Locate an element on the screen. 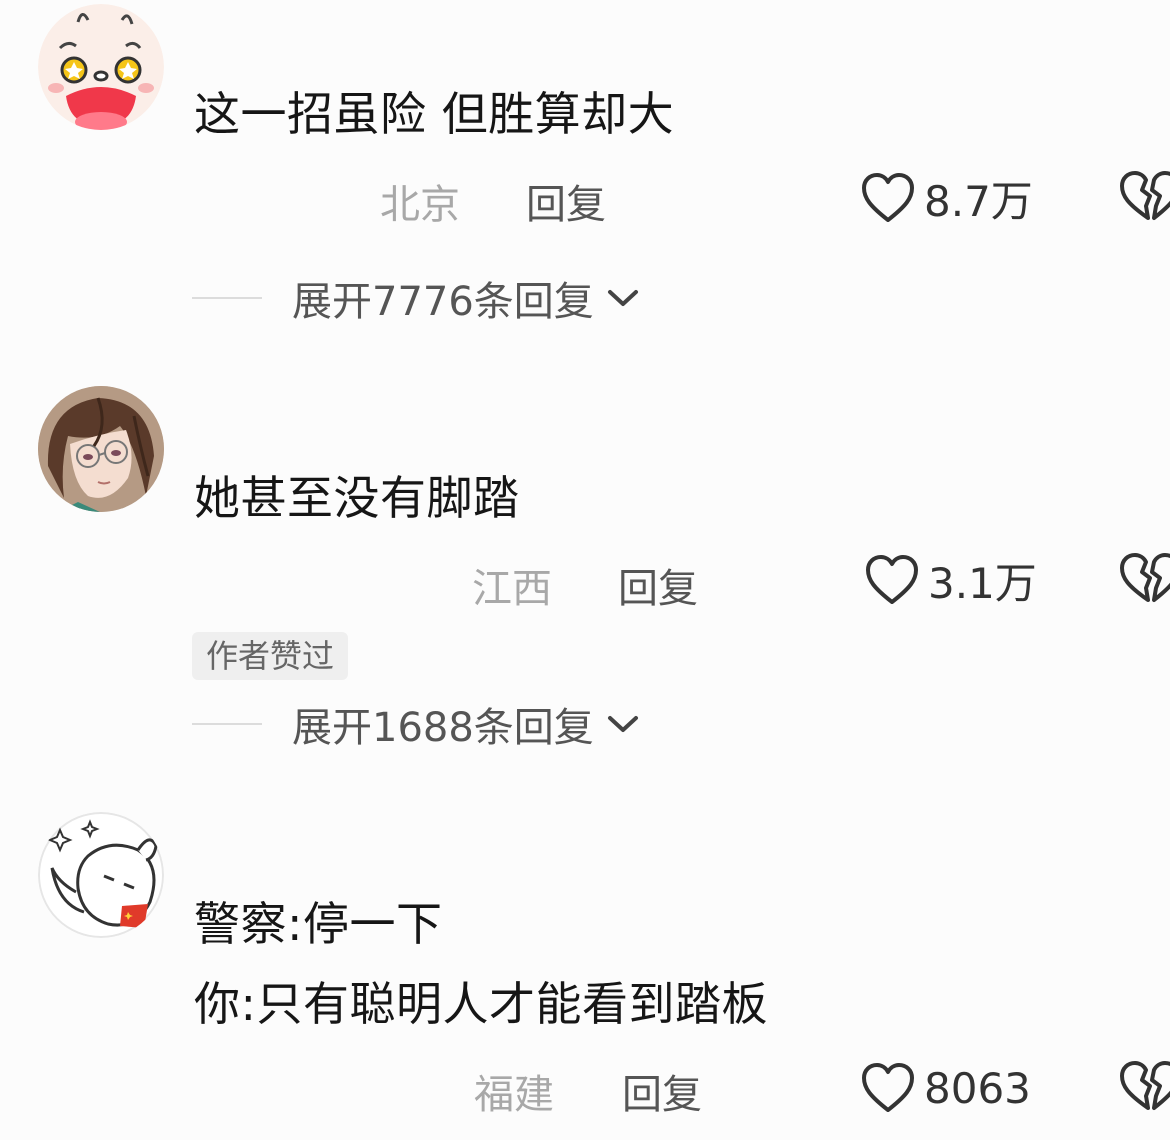 The width and height of the screenshot is (1170, 1140). comment-location: 北京 is located at coordinates (420, 205).